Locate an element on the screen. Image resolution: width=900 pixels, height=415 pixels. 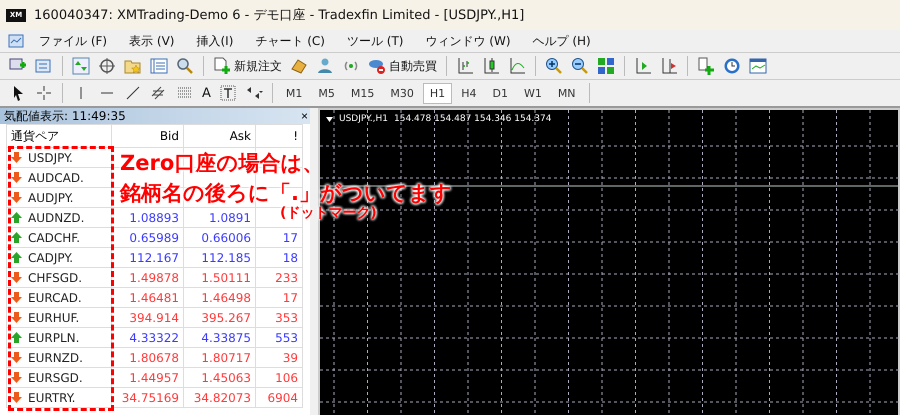
bid-cell: 1.08893 is located at coordinates (148, 218).